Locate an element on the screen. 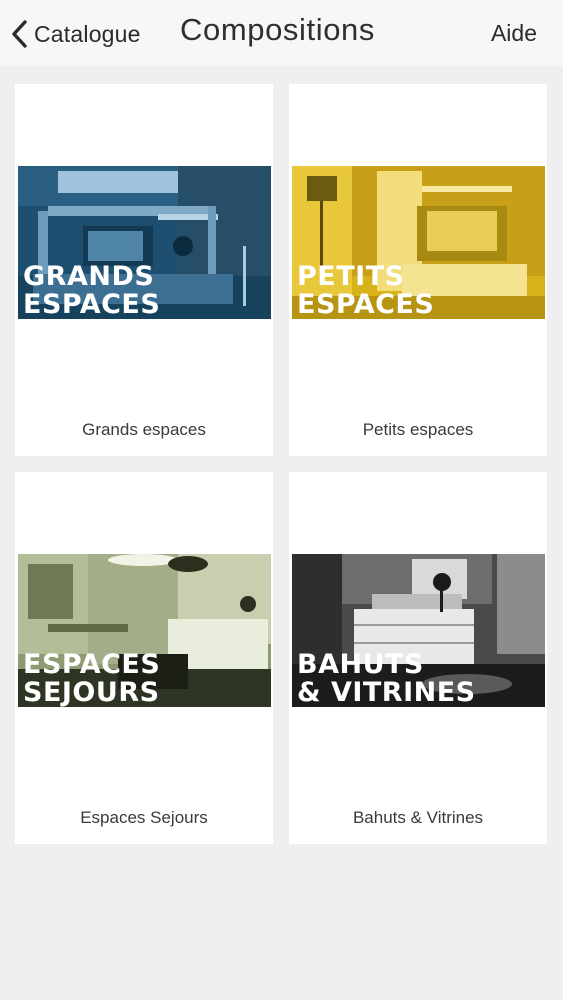 The height and width of the screenshot is (1000, 563). composition-thumbnail: GRANDS ESPACES is located at coordinates (144, 242).